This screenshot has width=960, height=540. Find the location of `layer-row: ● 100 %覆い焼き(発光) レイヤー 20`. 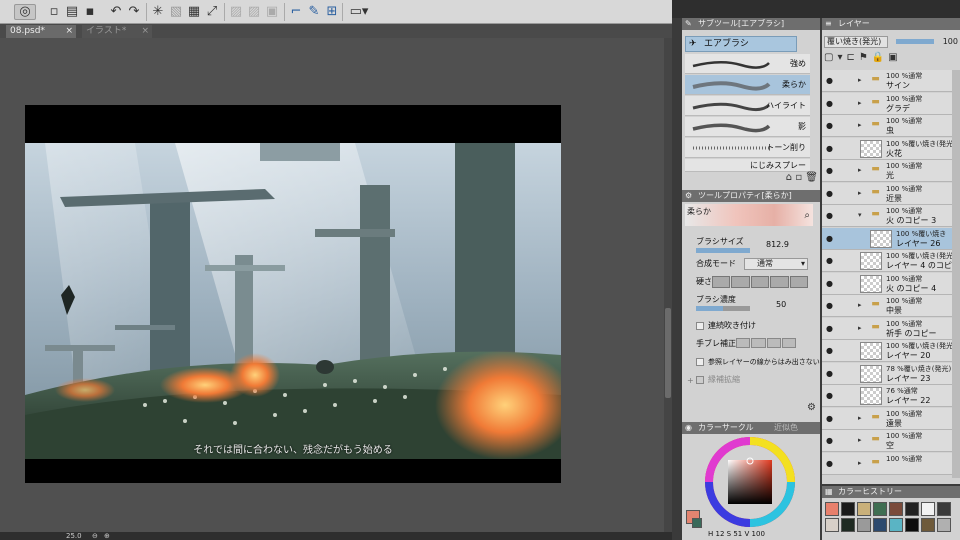

layer-row: ● 100 %覆い焼き(発光) レイヤー 20 is located at coordinates (889, 351).